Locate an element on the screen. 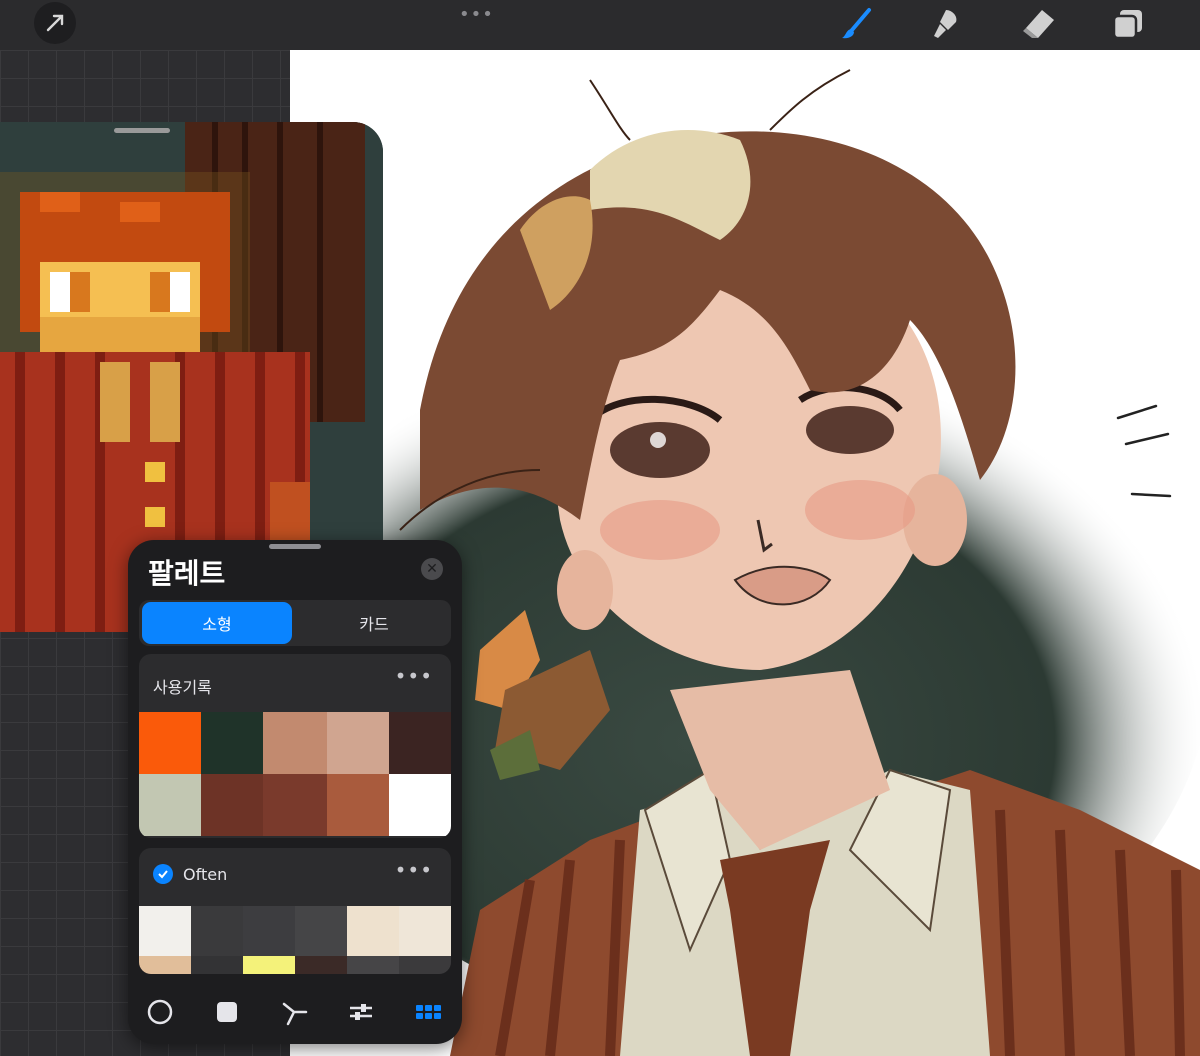 The width and height of the screenshot is (1200, 1056). palette-drag-handle is located at coordinates (295, 546).